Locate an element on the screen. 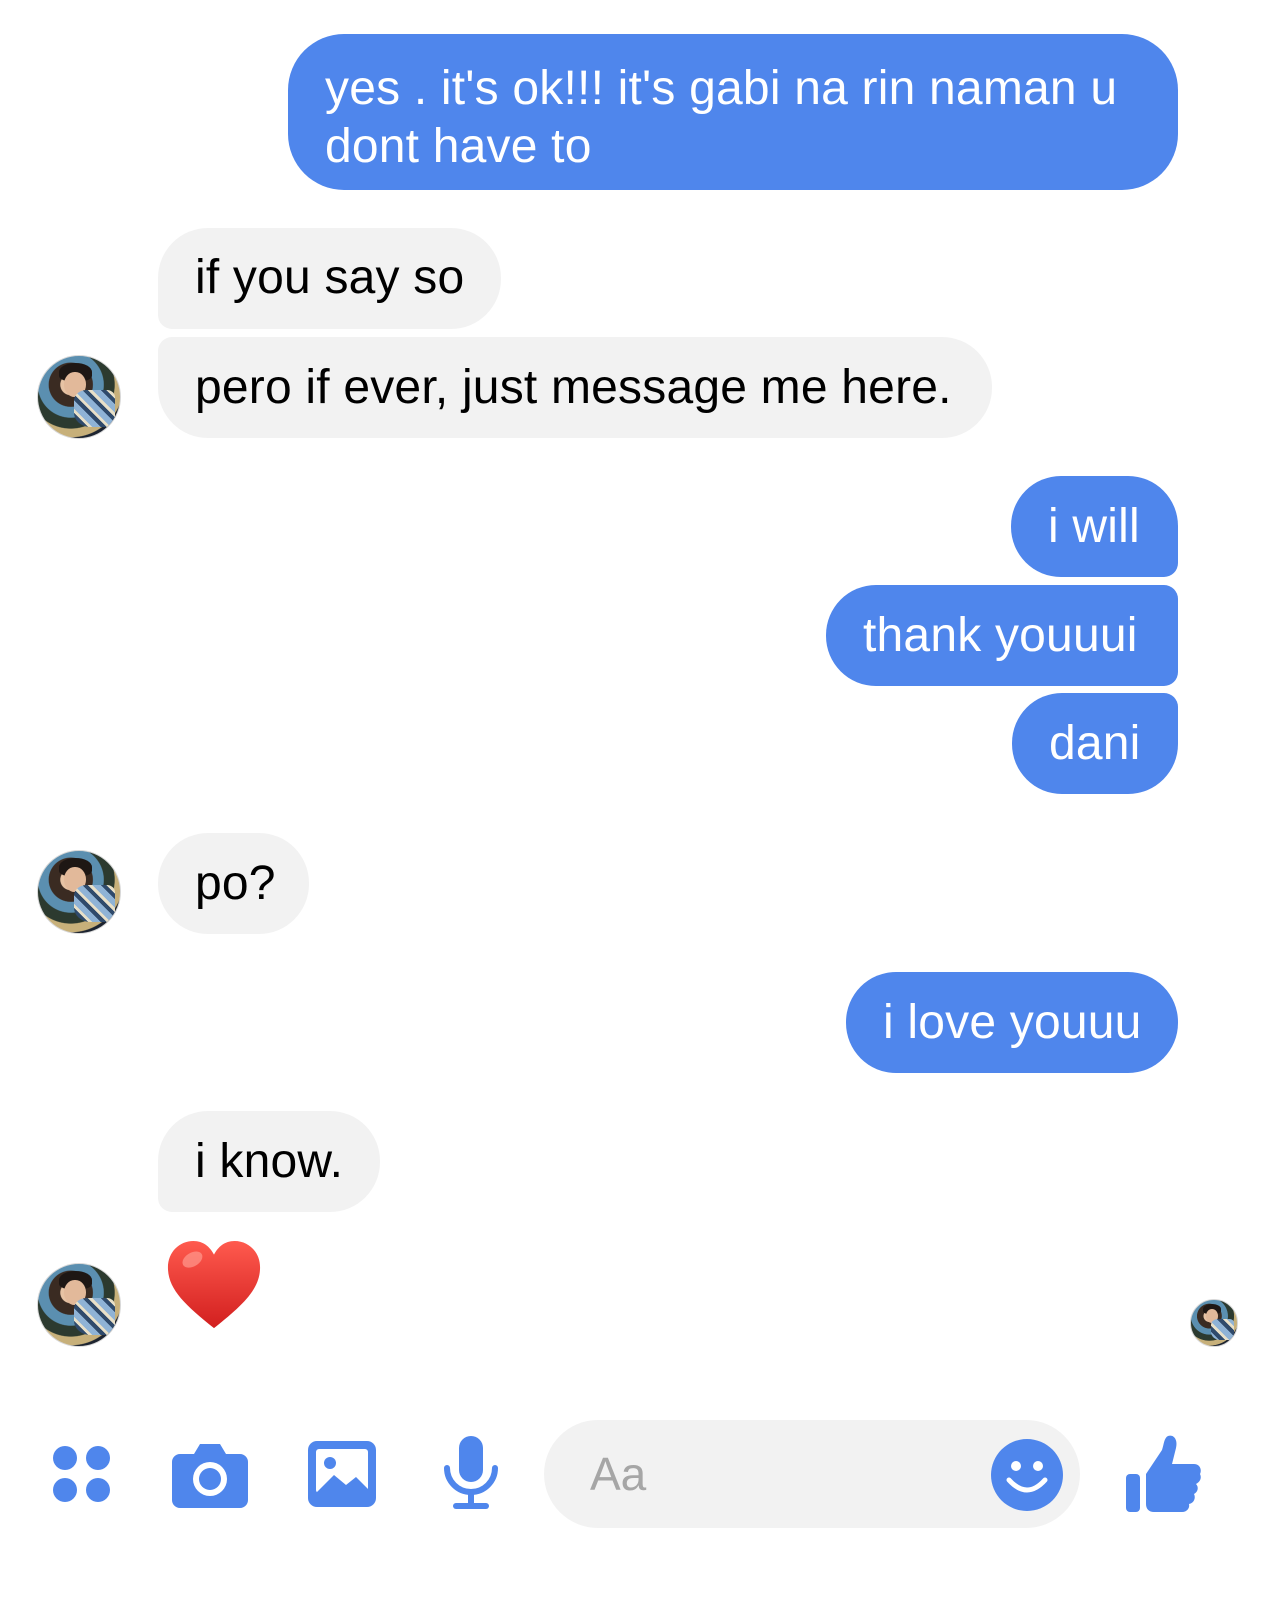 This screenshot has height=1609, width=1284. message-bubble-outgoing: i will is located at coordinates (1094, 526).